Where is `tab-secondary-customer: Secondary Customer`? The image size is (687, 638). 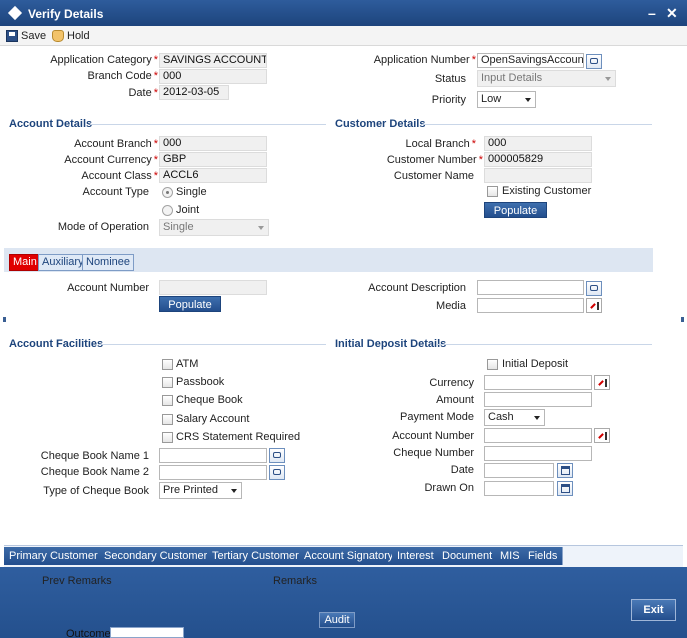 tab-secondary-customer: Secondary Customer is located at coordinates (156, 556).